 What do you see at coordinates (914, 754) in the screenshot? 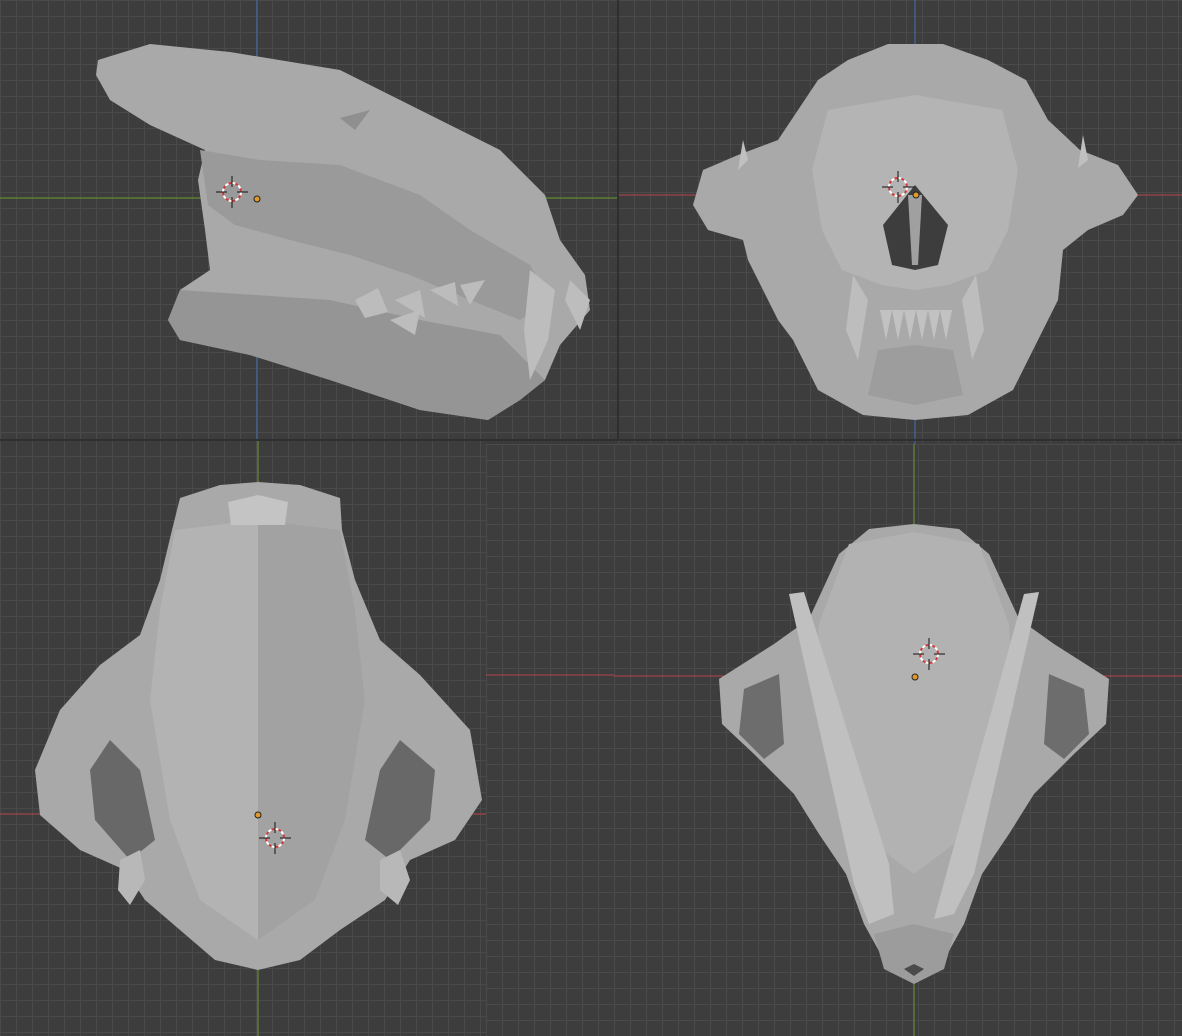
I see `skull-mesh-bottom` at bounding box center [914, 754].